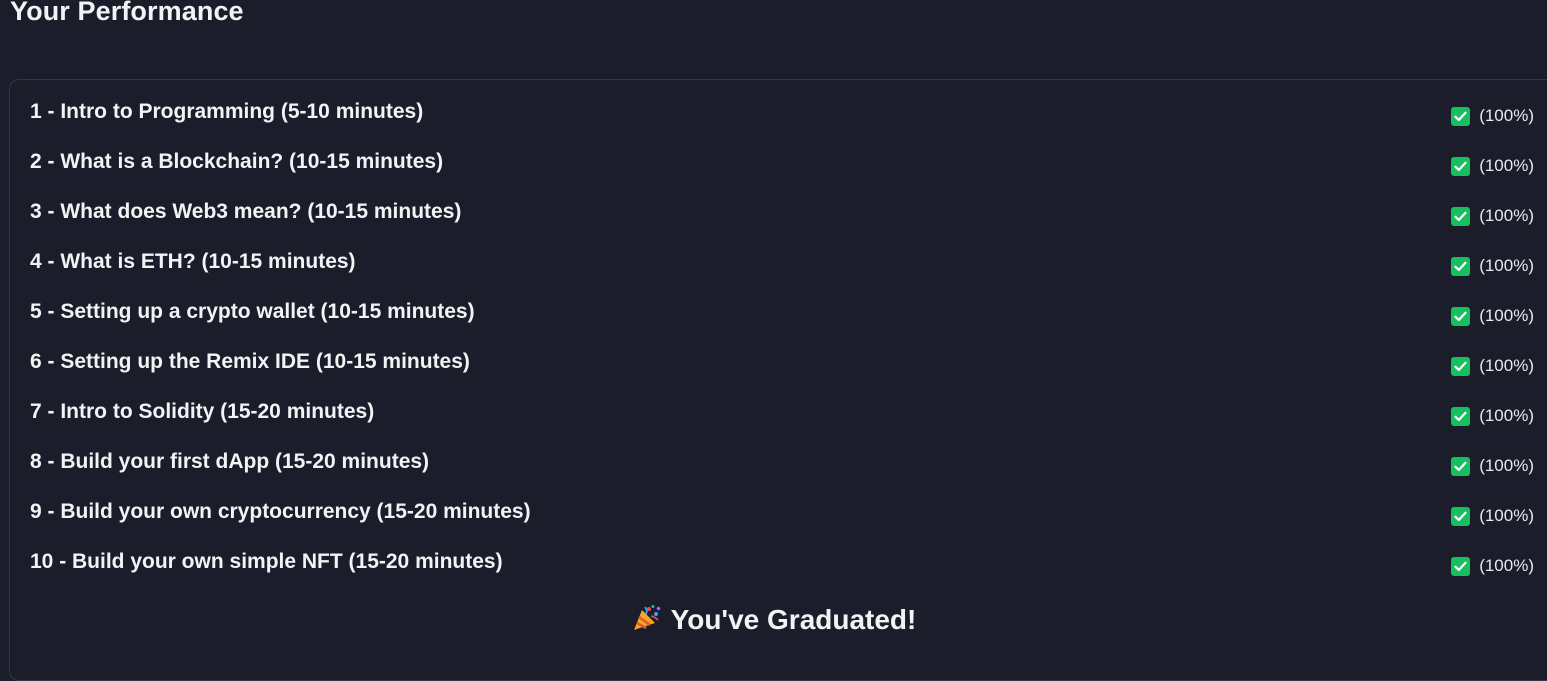 This screenshot has width=1547, height=681. Describe the element at coordinates (127, 13) in the screenshot. I see `page-title: Your Performance` at that location.